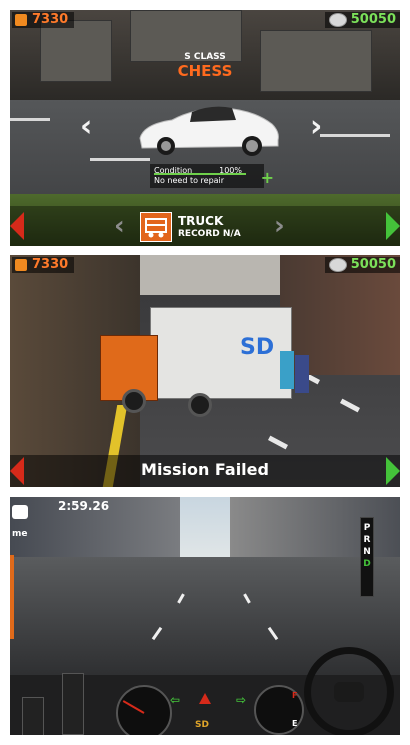 Image resolution: width=410 pixels, height=745 pixels. What do you see at coordinates (209, 131) in the screenshot?
I see `car-model` at bounding box center [209, 131].